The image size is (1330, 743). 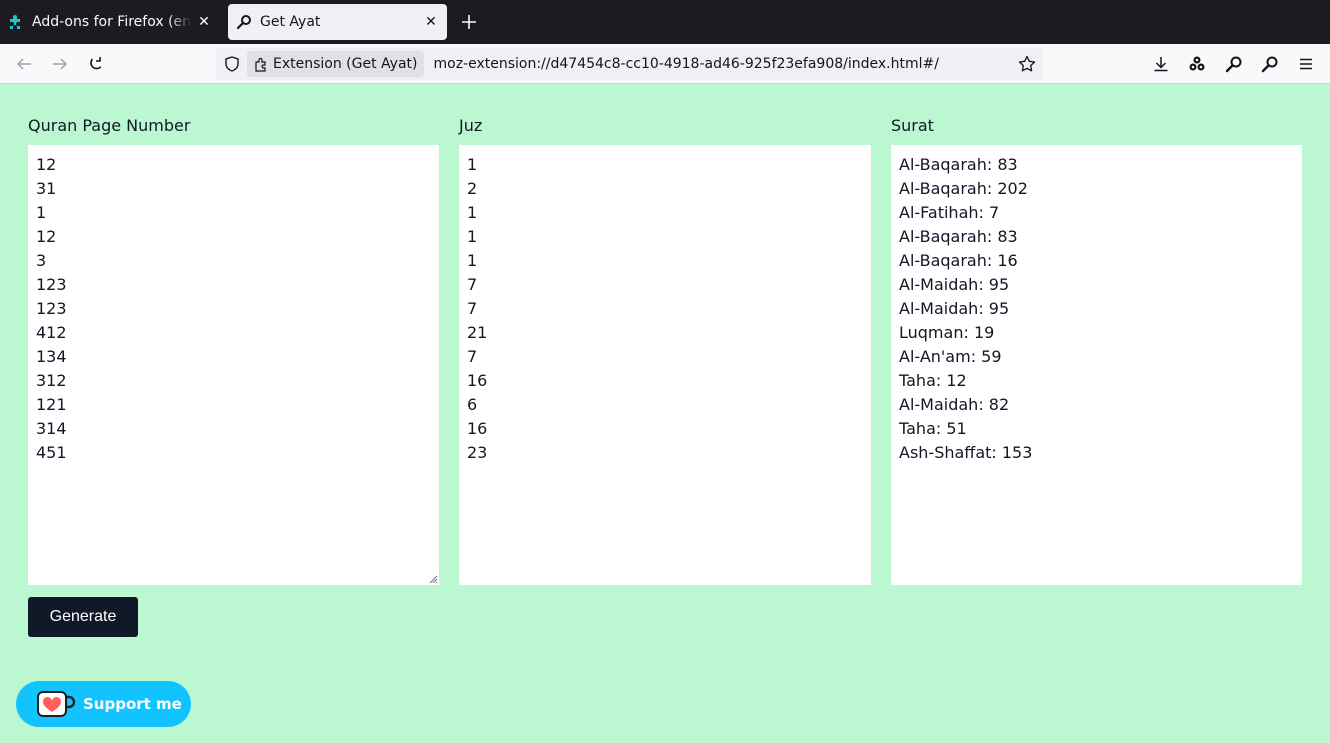 I want to click on surat-value-line: Al-Maidah: 82, so click(x=954, y=404).